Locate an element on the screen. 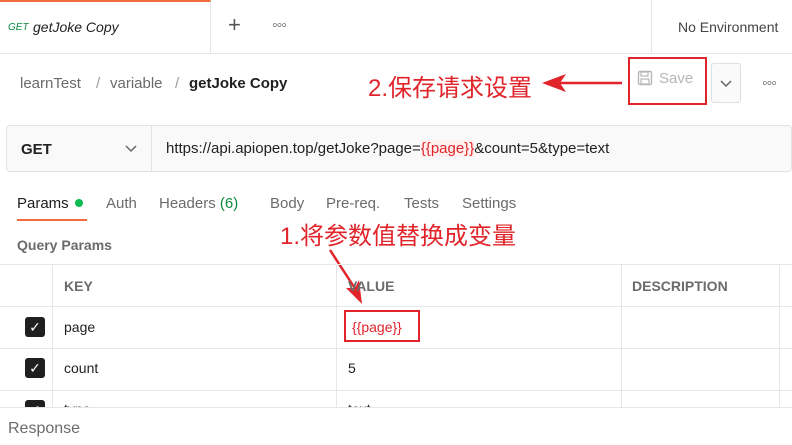  url-prefix: https://api.apiopen.top/getJoke?page= is located at coordinates (293, 148).